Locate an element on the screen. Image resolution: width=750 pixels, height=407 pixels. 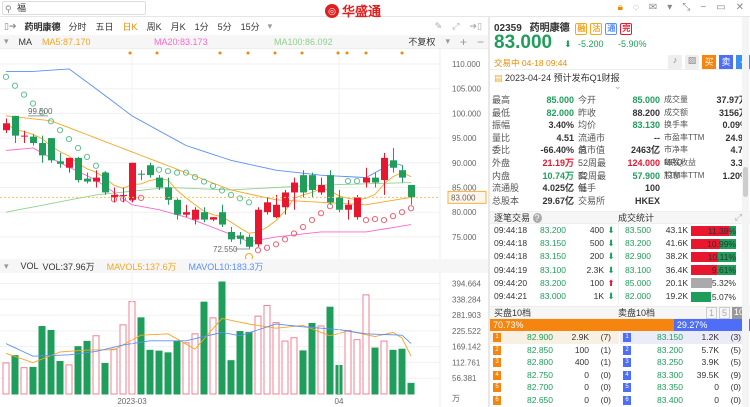
ask-row: 4 83.300 39.5K (9) is located at coordinates (684, 375).